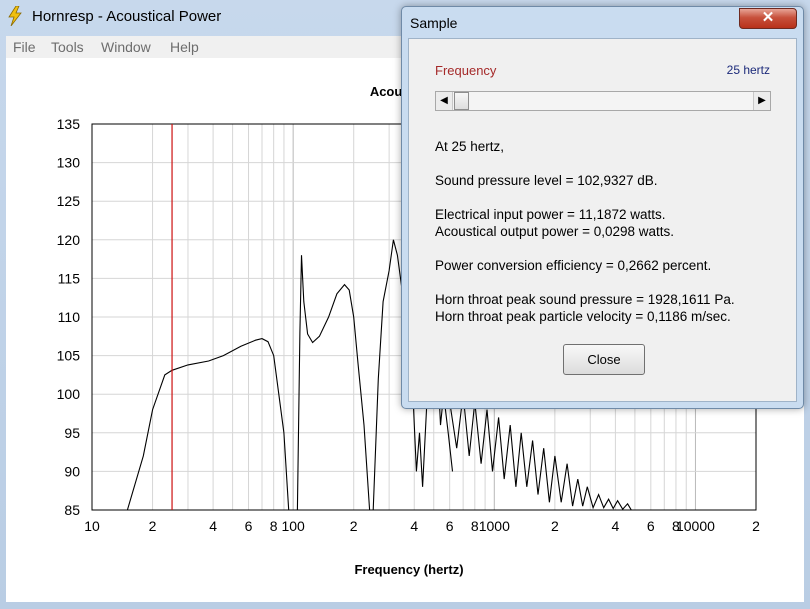 This screenshot has width=810, height=609. Describe the element at coordinates (69, 201) in the screenshot. I see `y-tick-label: 125` at that location.